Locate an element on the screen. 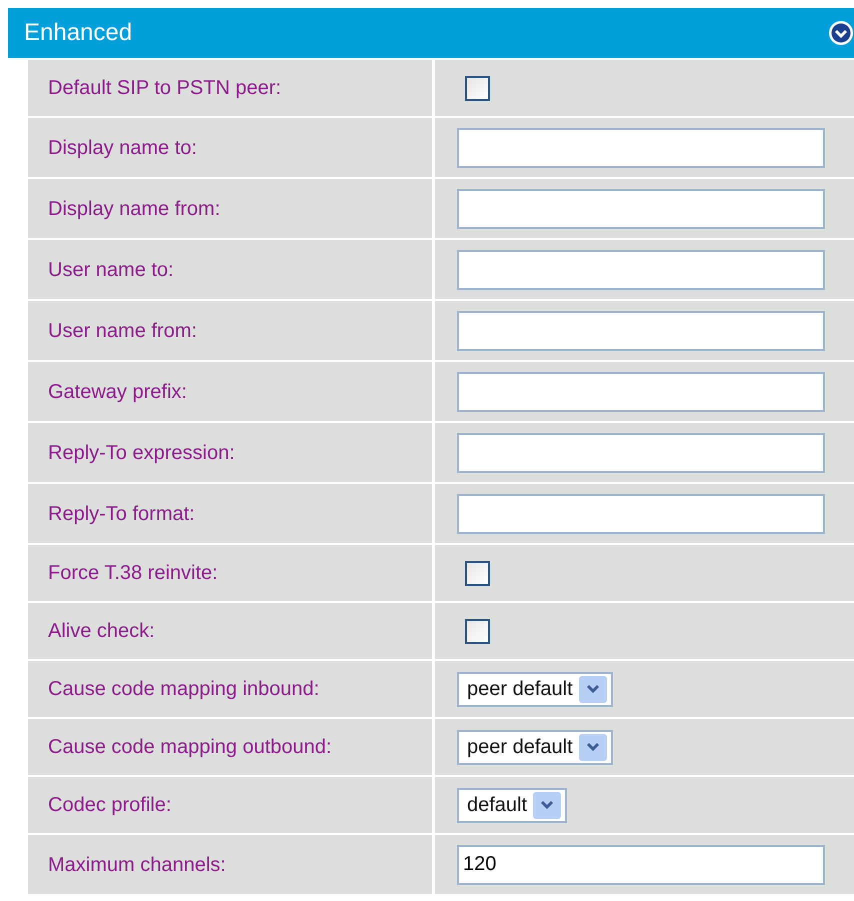 The width and height of the screenshot is (854, 901). section-title: Enhanced is located at coordinates (78, 33).